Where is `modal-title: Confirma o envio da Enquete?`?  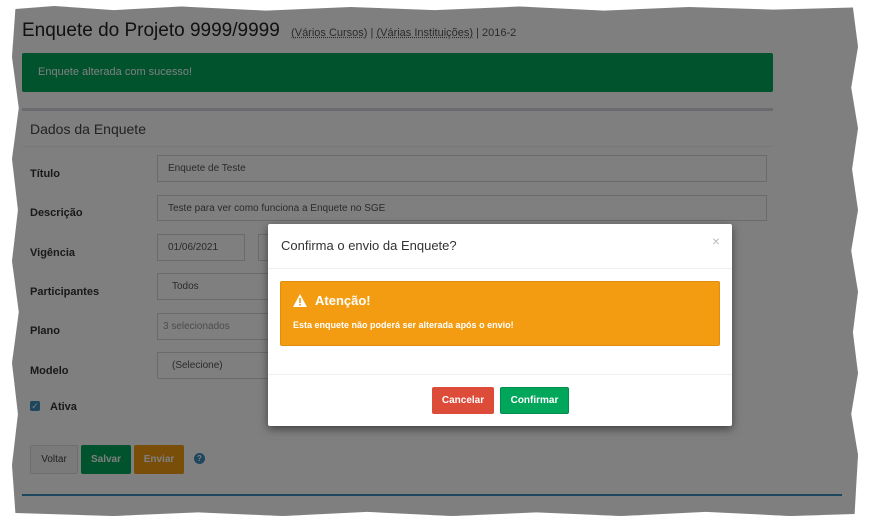
modal-title: Confirma o envio da Enquete? is located at coordinates (369, 245).